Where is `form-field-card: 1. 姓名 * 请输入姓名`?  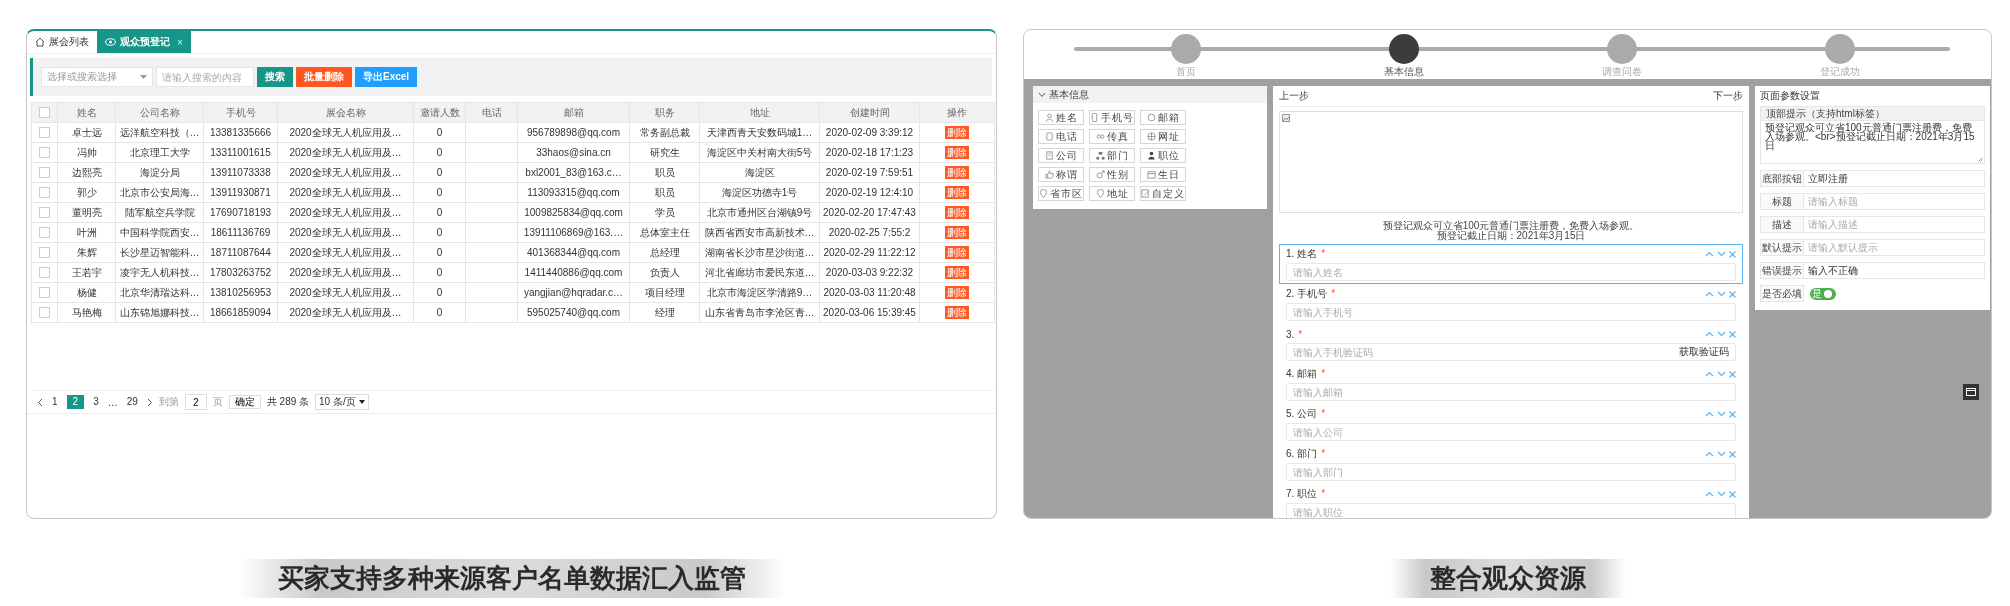
form-field-card: 1. 姓名 * 请输入姓名 is located at coordinates (1511, 264).